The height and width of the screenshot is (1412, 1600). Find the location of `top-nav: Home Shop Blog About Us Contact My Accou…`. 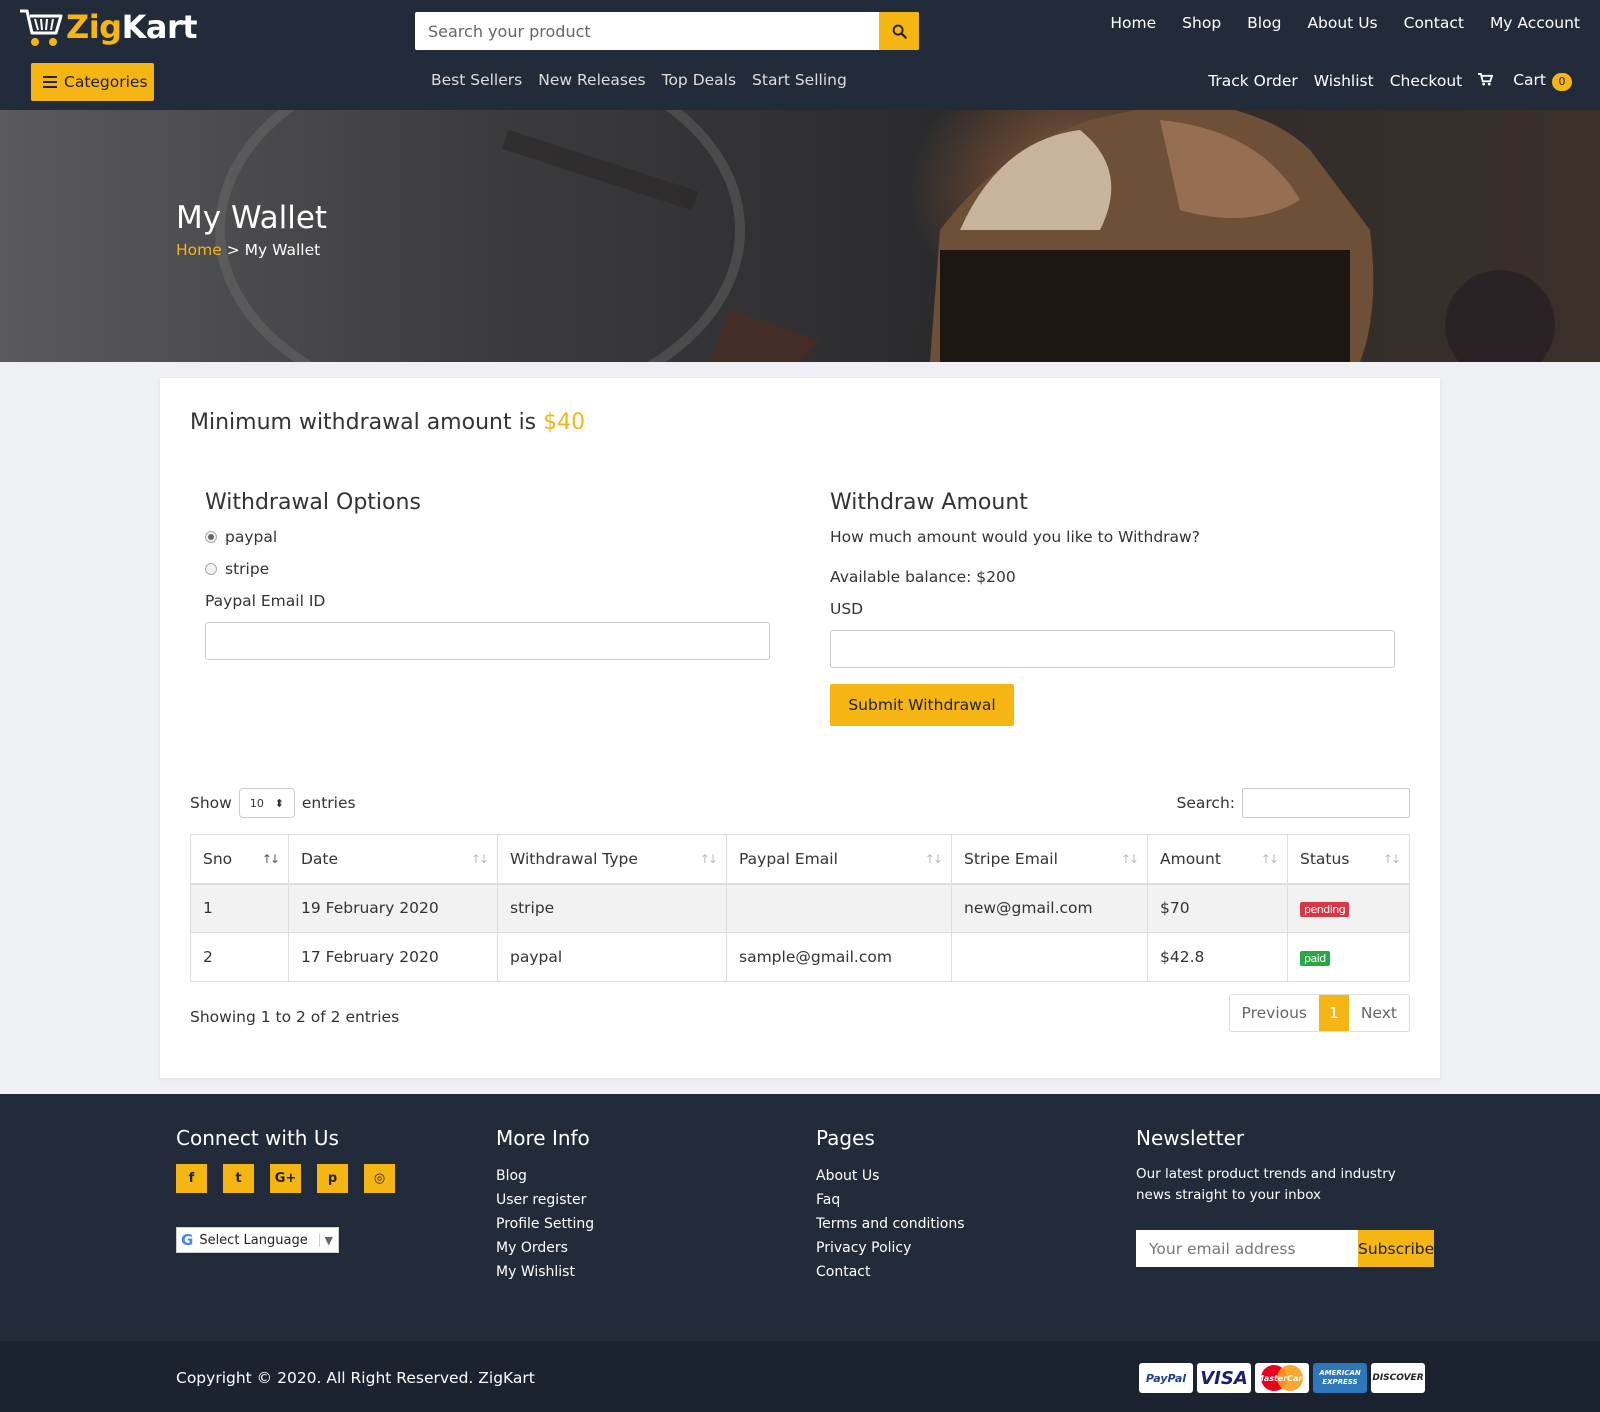

top-nav: Home Shop Blog About Us Contact My Accou… is located at coordinates (1332, 23).